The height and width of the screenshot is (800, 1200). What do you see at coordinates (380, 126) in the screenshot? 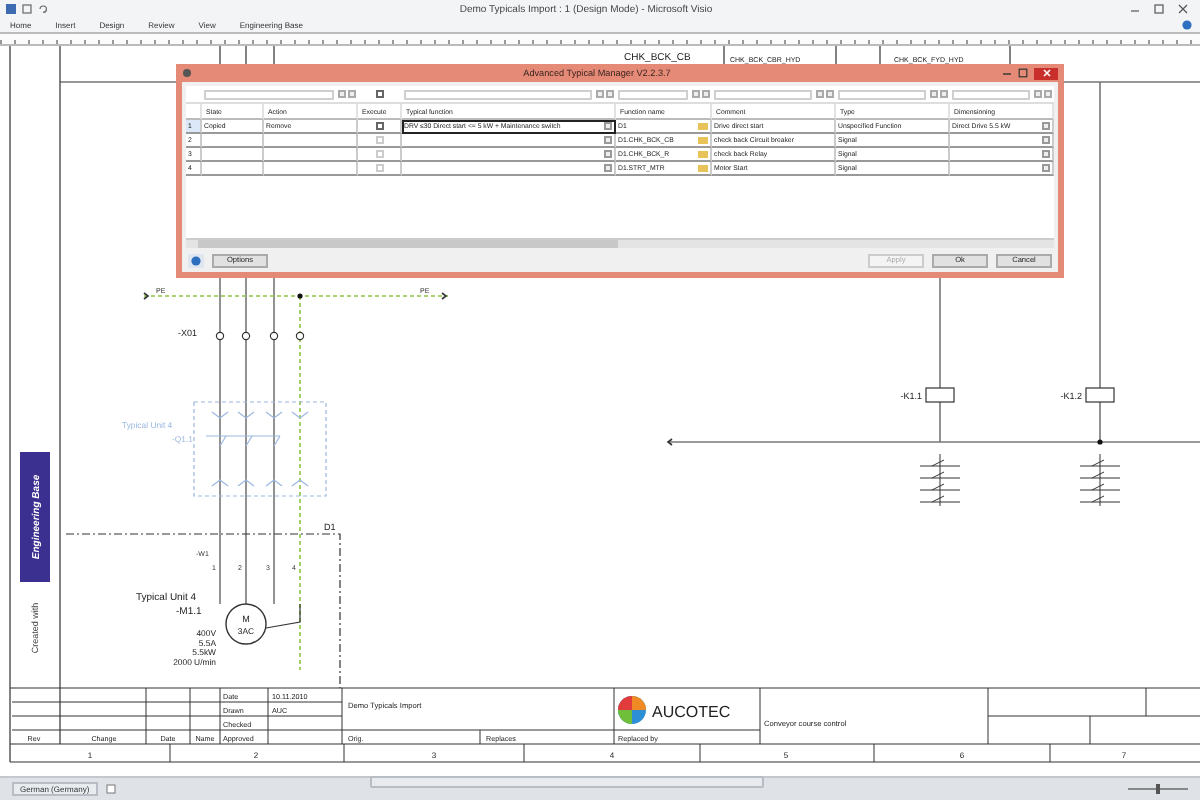
I see `execute-checkbox` at bounding box center [380, 126].